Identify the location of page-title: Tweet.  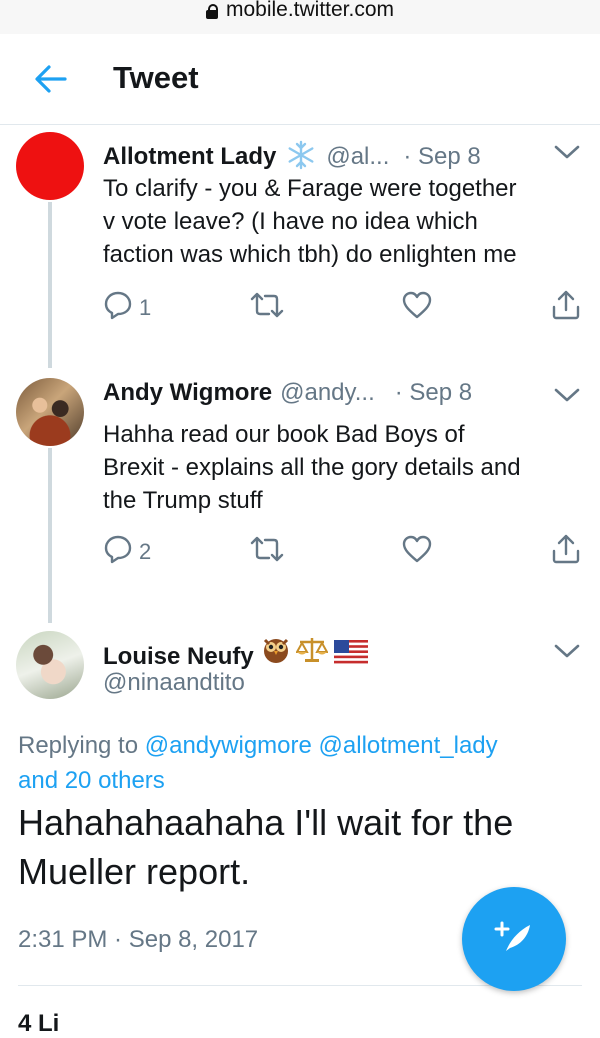
(156, 77).